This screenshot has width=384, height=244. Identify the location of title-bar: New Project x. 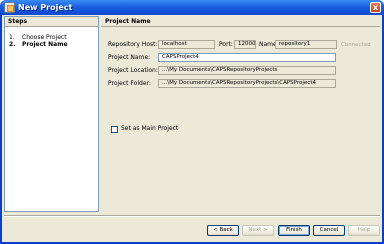
(192, 7).